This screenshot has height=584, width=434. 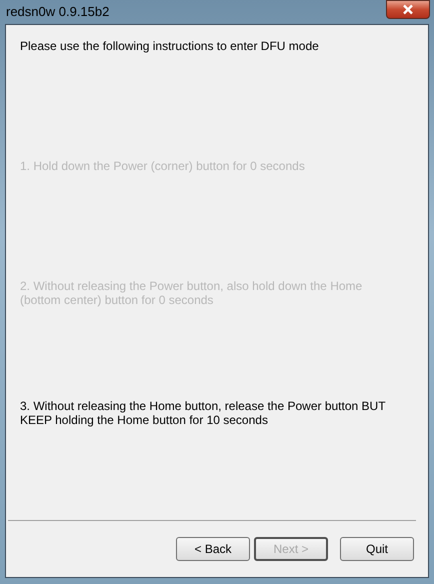 What do you see at coordinates (58, 12) in the screenshot?
I see `window-title: redsn0w 0.9.15b2` at bounding box center [58, 12].